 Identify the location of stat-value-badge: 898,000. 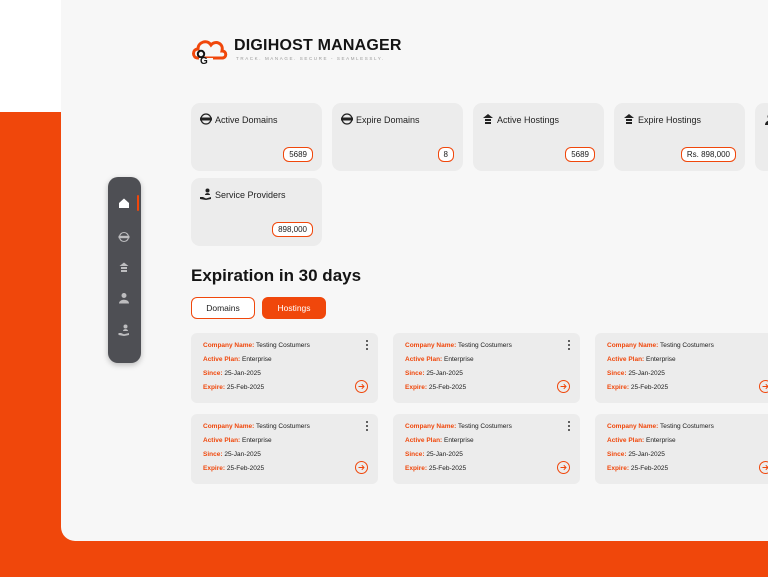
(292, 229).